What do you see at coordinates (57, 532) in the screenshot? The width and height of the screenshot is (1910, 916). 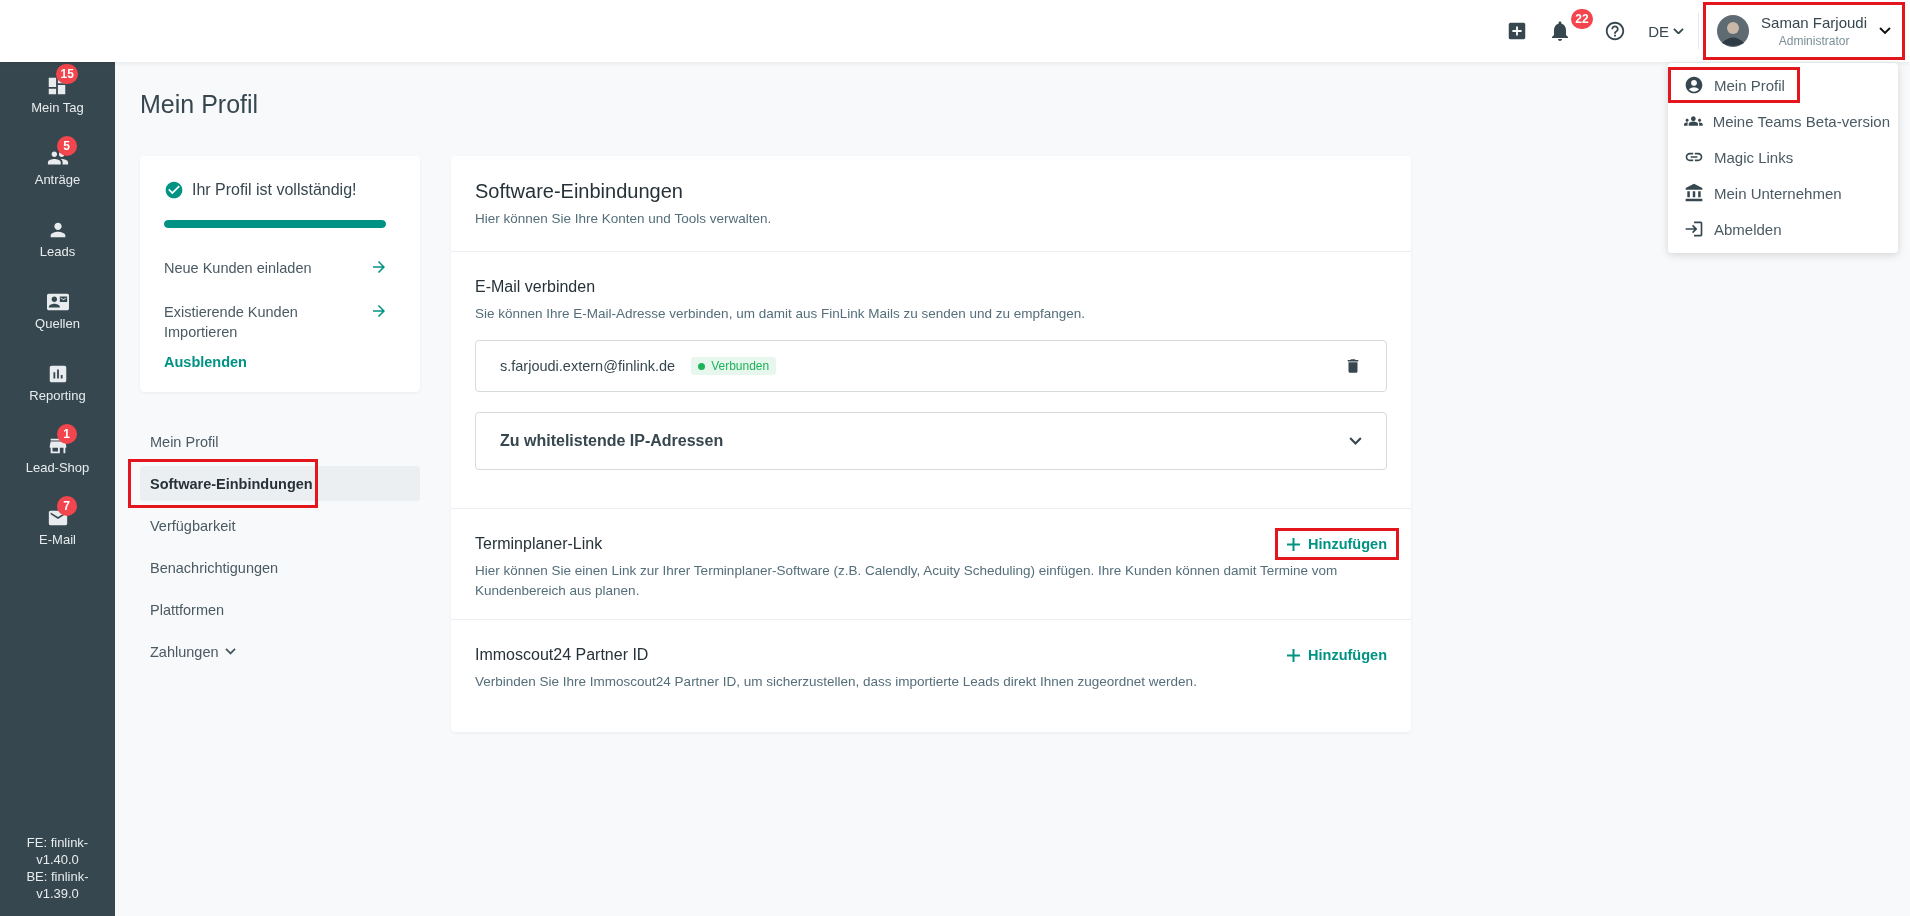 I see `sidebar-item: 7 E-Mail` at bounding box center [57, 532].